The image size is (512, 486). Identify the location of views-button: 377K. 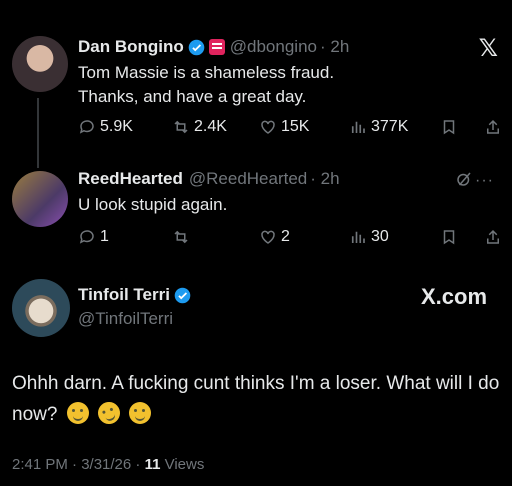
(378, 127).